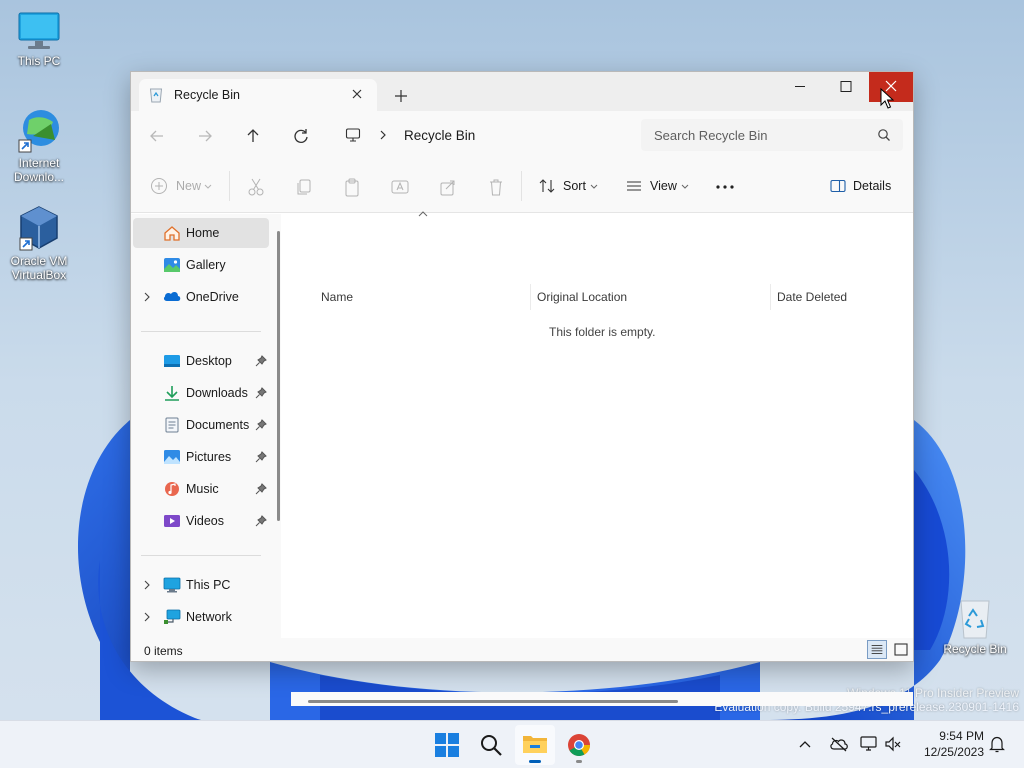  Describe the element at coordinates (208, 585) in the screenshot. I see `sidebar-item-label: This PC` at that location.